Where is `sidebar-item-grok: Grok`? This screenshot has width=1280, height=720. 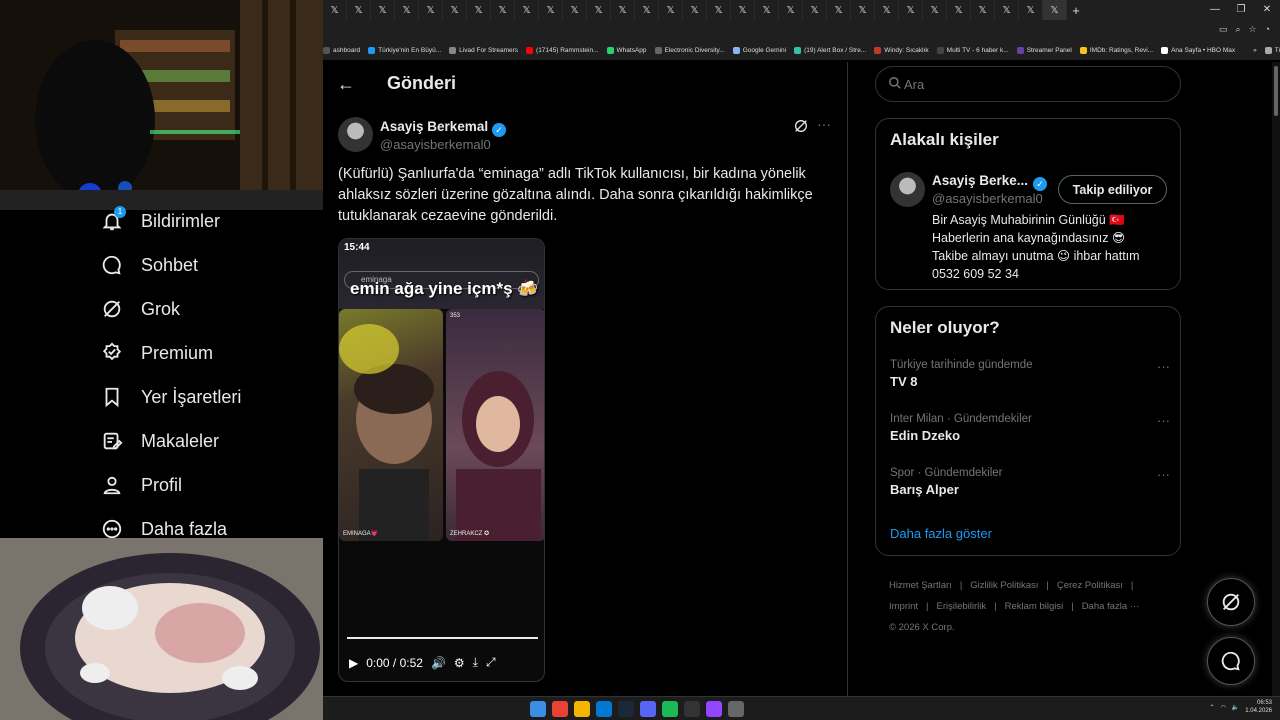 sidebar-item-grok: Grok is located at coordinates (140, 309).